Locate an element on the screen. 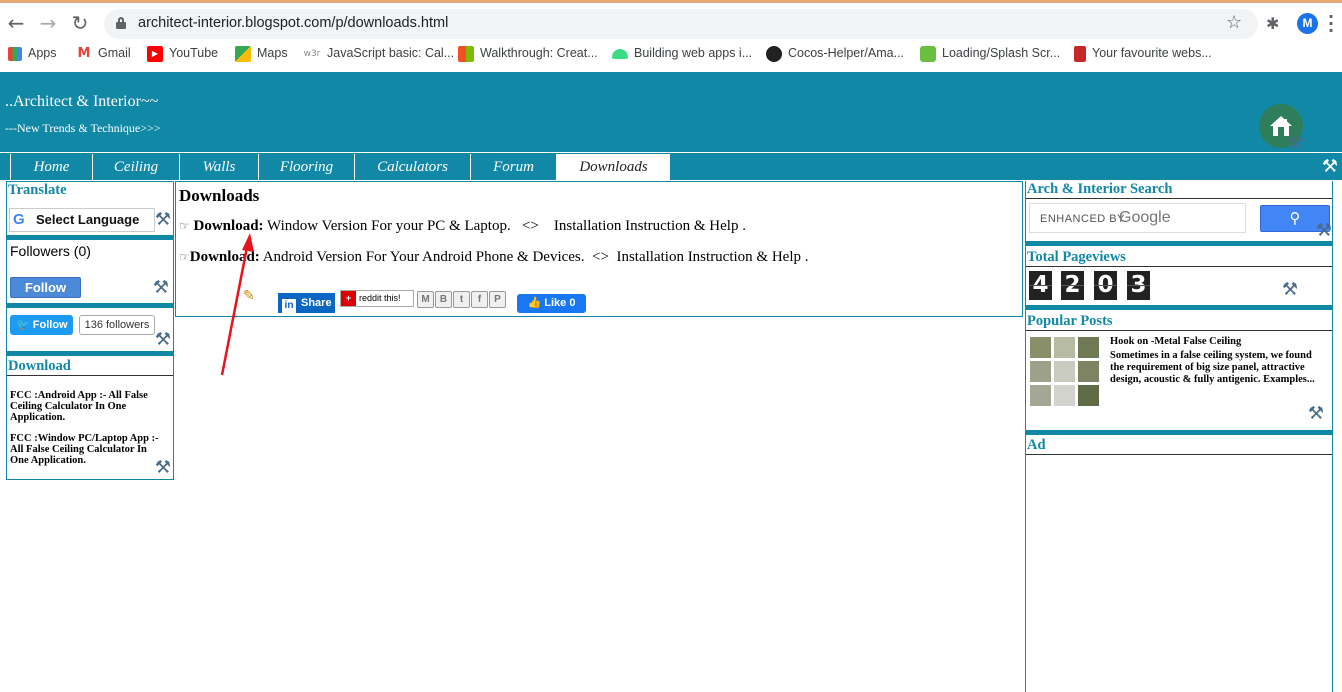 The width and height of the screenshot is (1342, 692). phone-app-icon is located at coordinates (1080, 53).